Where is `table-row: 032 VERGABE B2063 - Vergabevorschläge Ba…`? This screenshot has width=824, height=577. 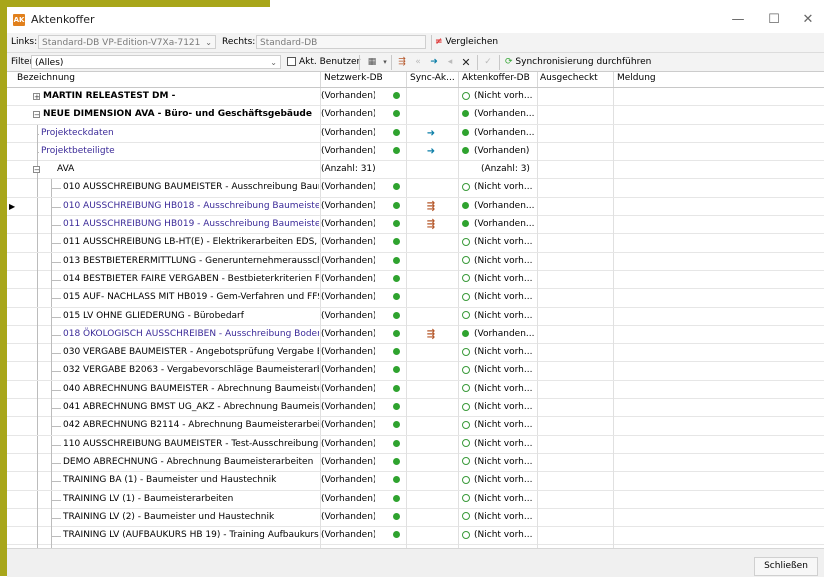 table-row: 032 VERGABE B2063 - Vergabevorschläge Ba… is located at coordinates (415, 371).